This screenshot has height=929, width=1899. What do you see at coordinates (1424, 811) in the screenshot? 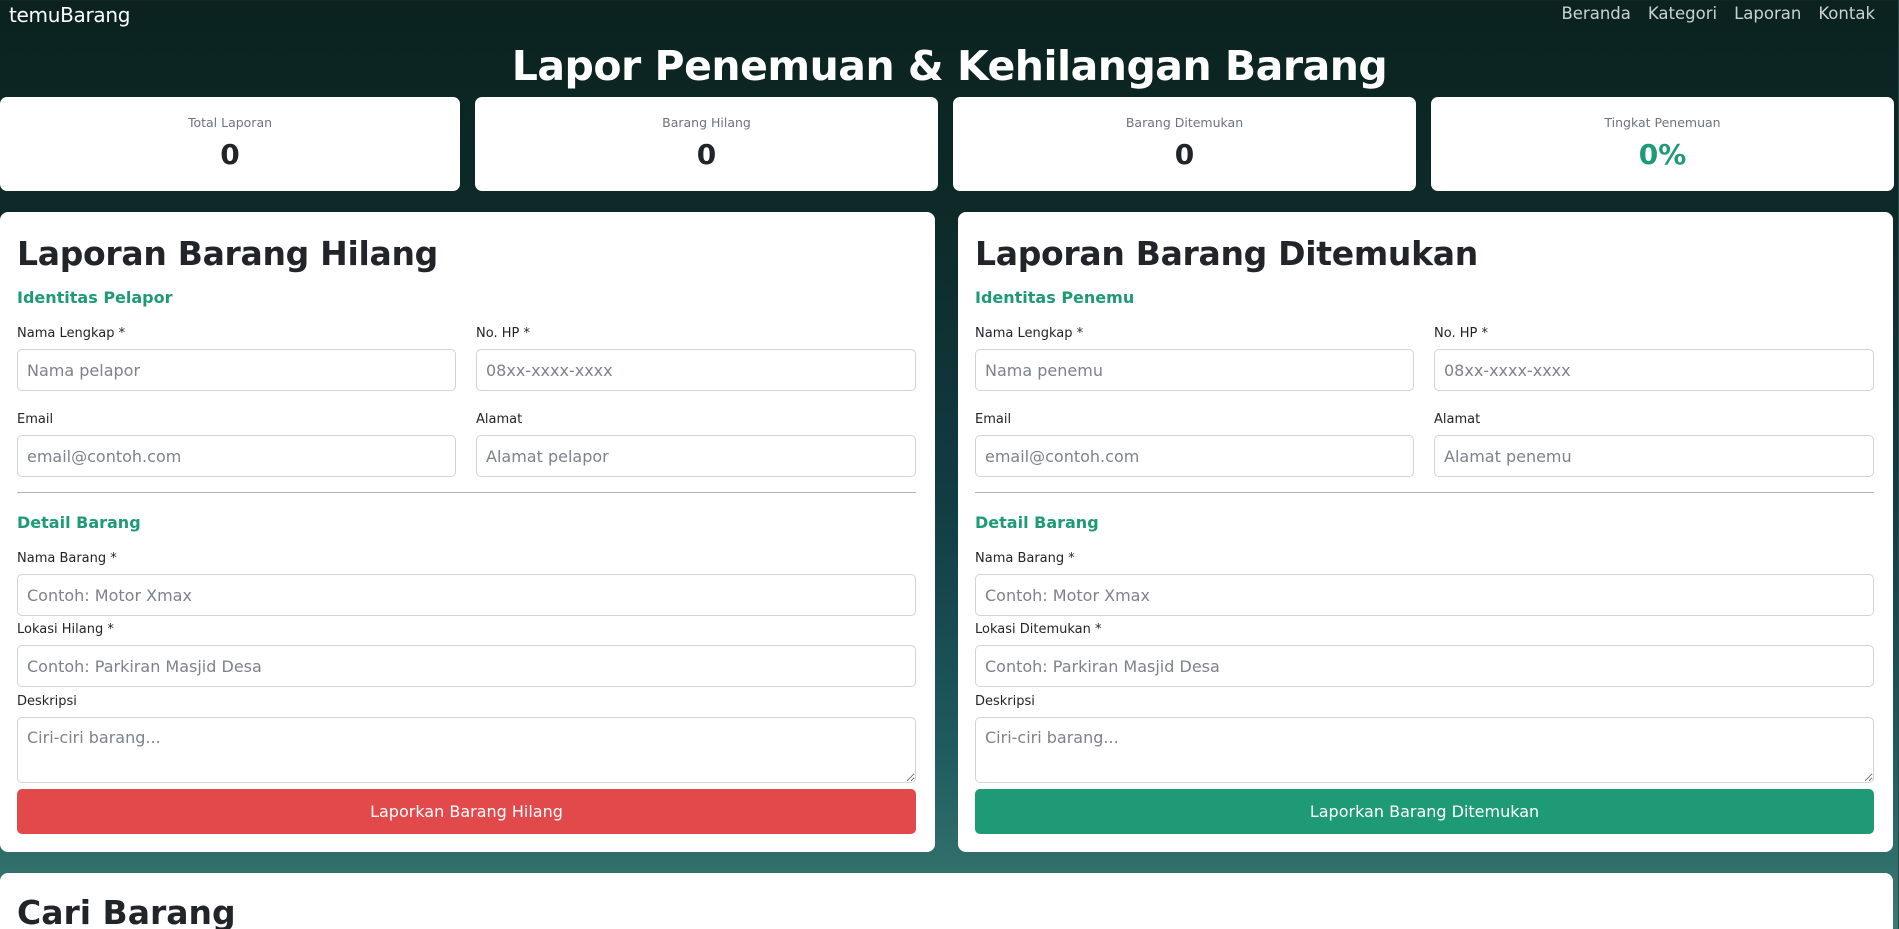
I see `submit-found-button: Laporkan Barang Ditemukan` at bounding box center [1424, 811].